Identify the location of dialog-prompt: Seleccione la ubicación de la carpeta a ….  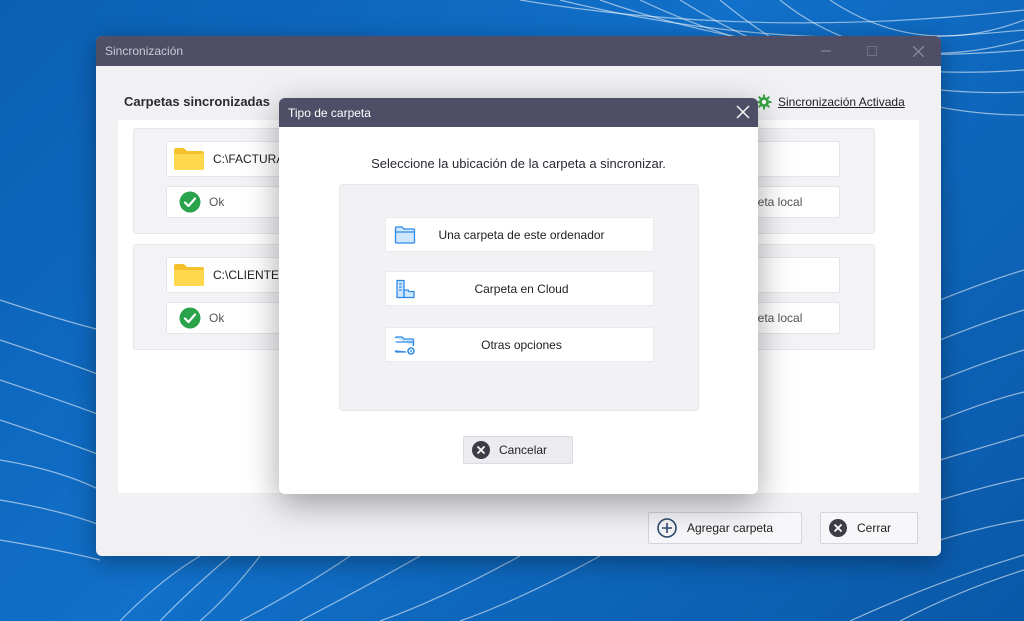
(518, 163).